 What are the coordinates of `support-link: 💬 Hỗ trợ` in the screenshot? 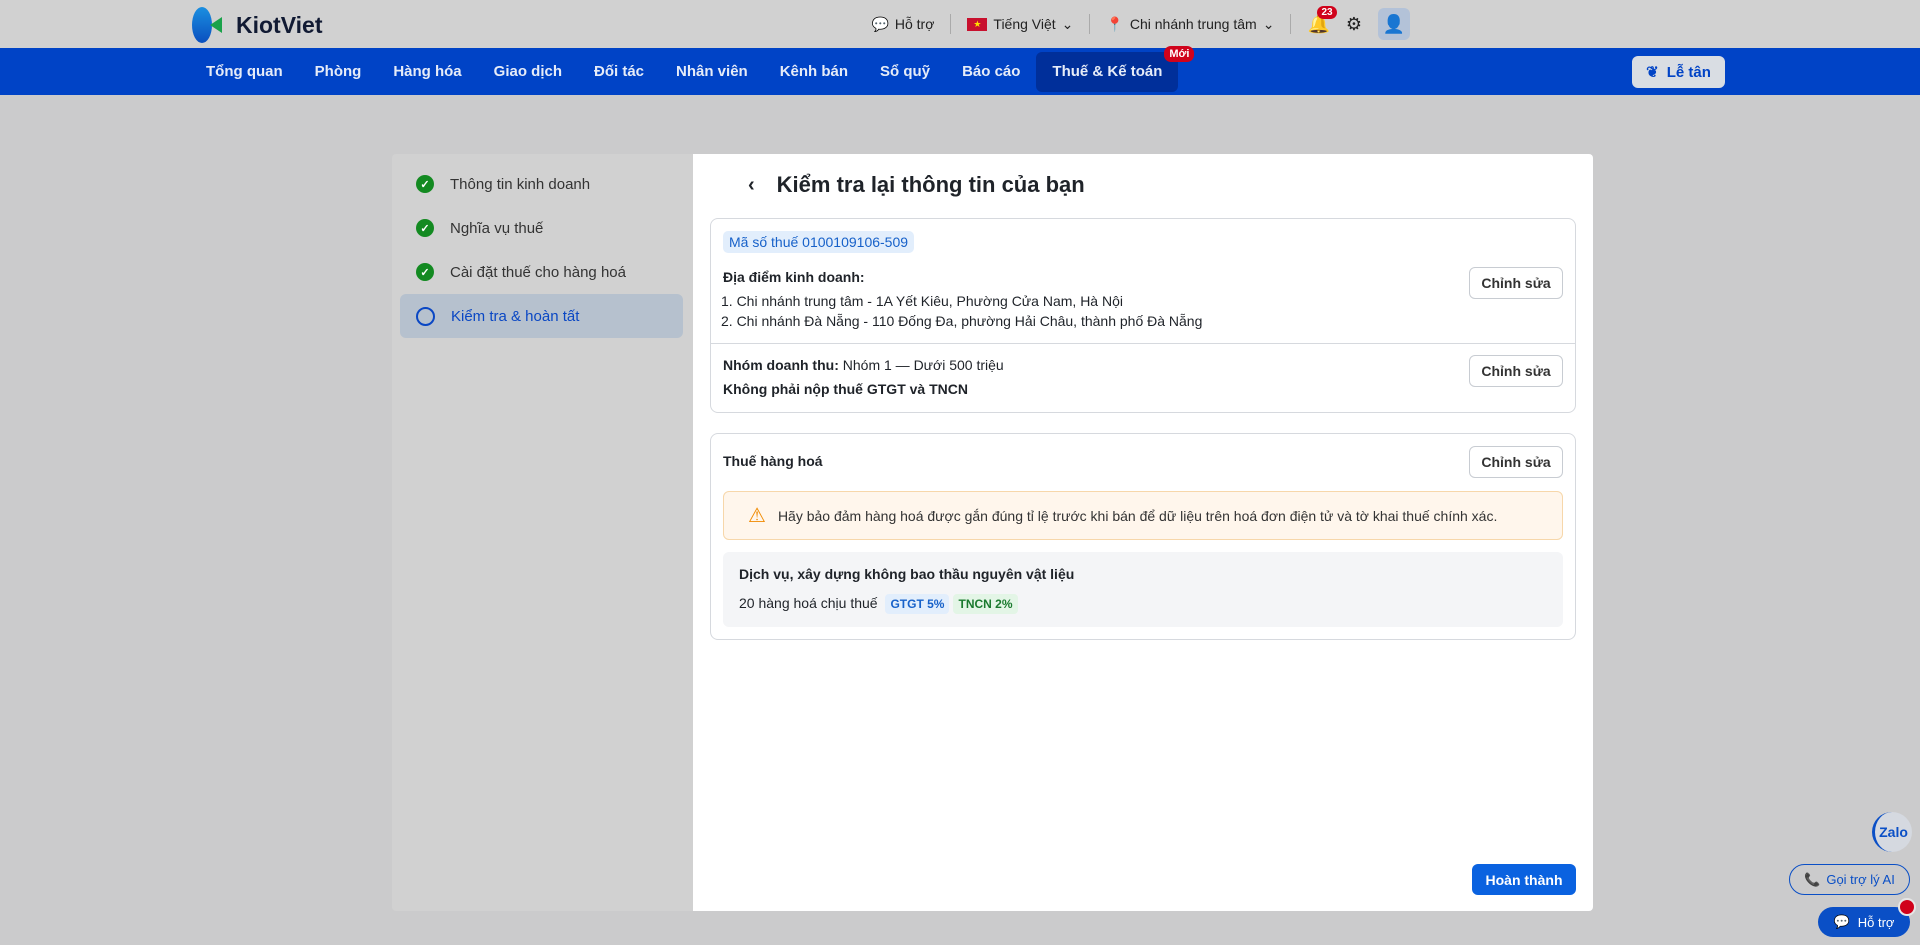 It's located at (902, 24).